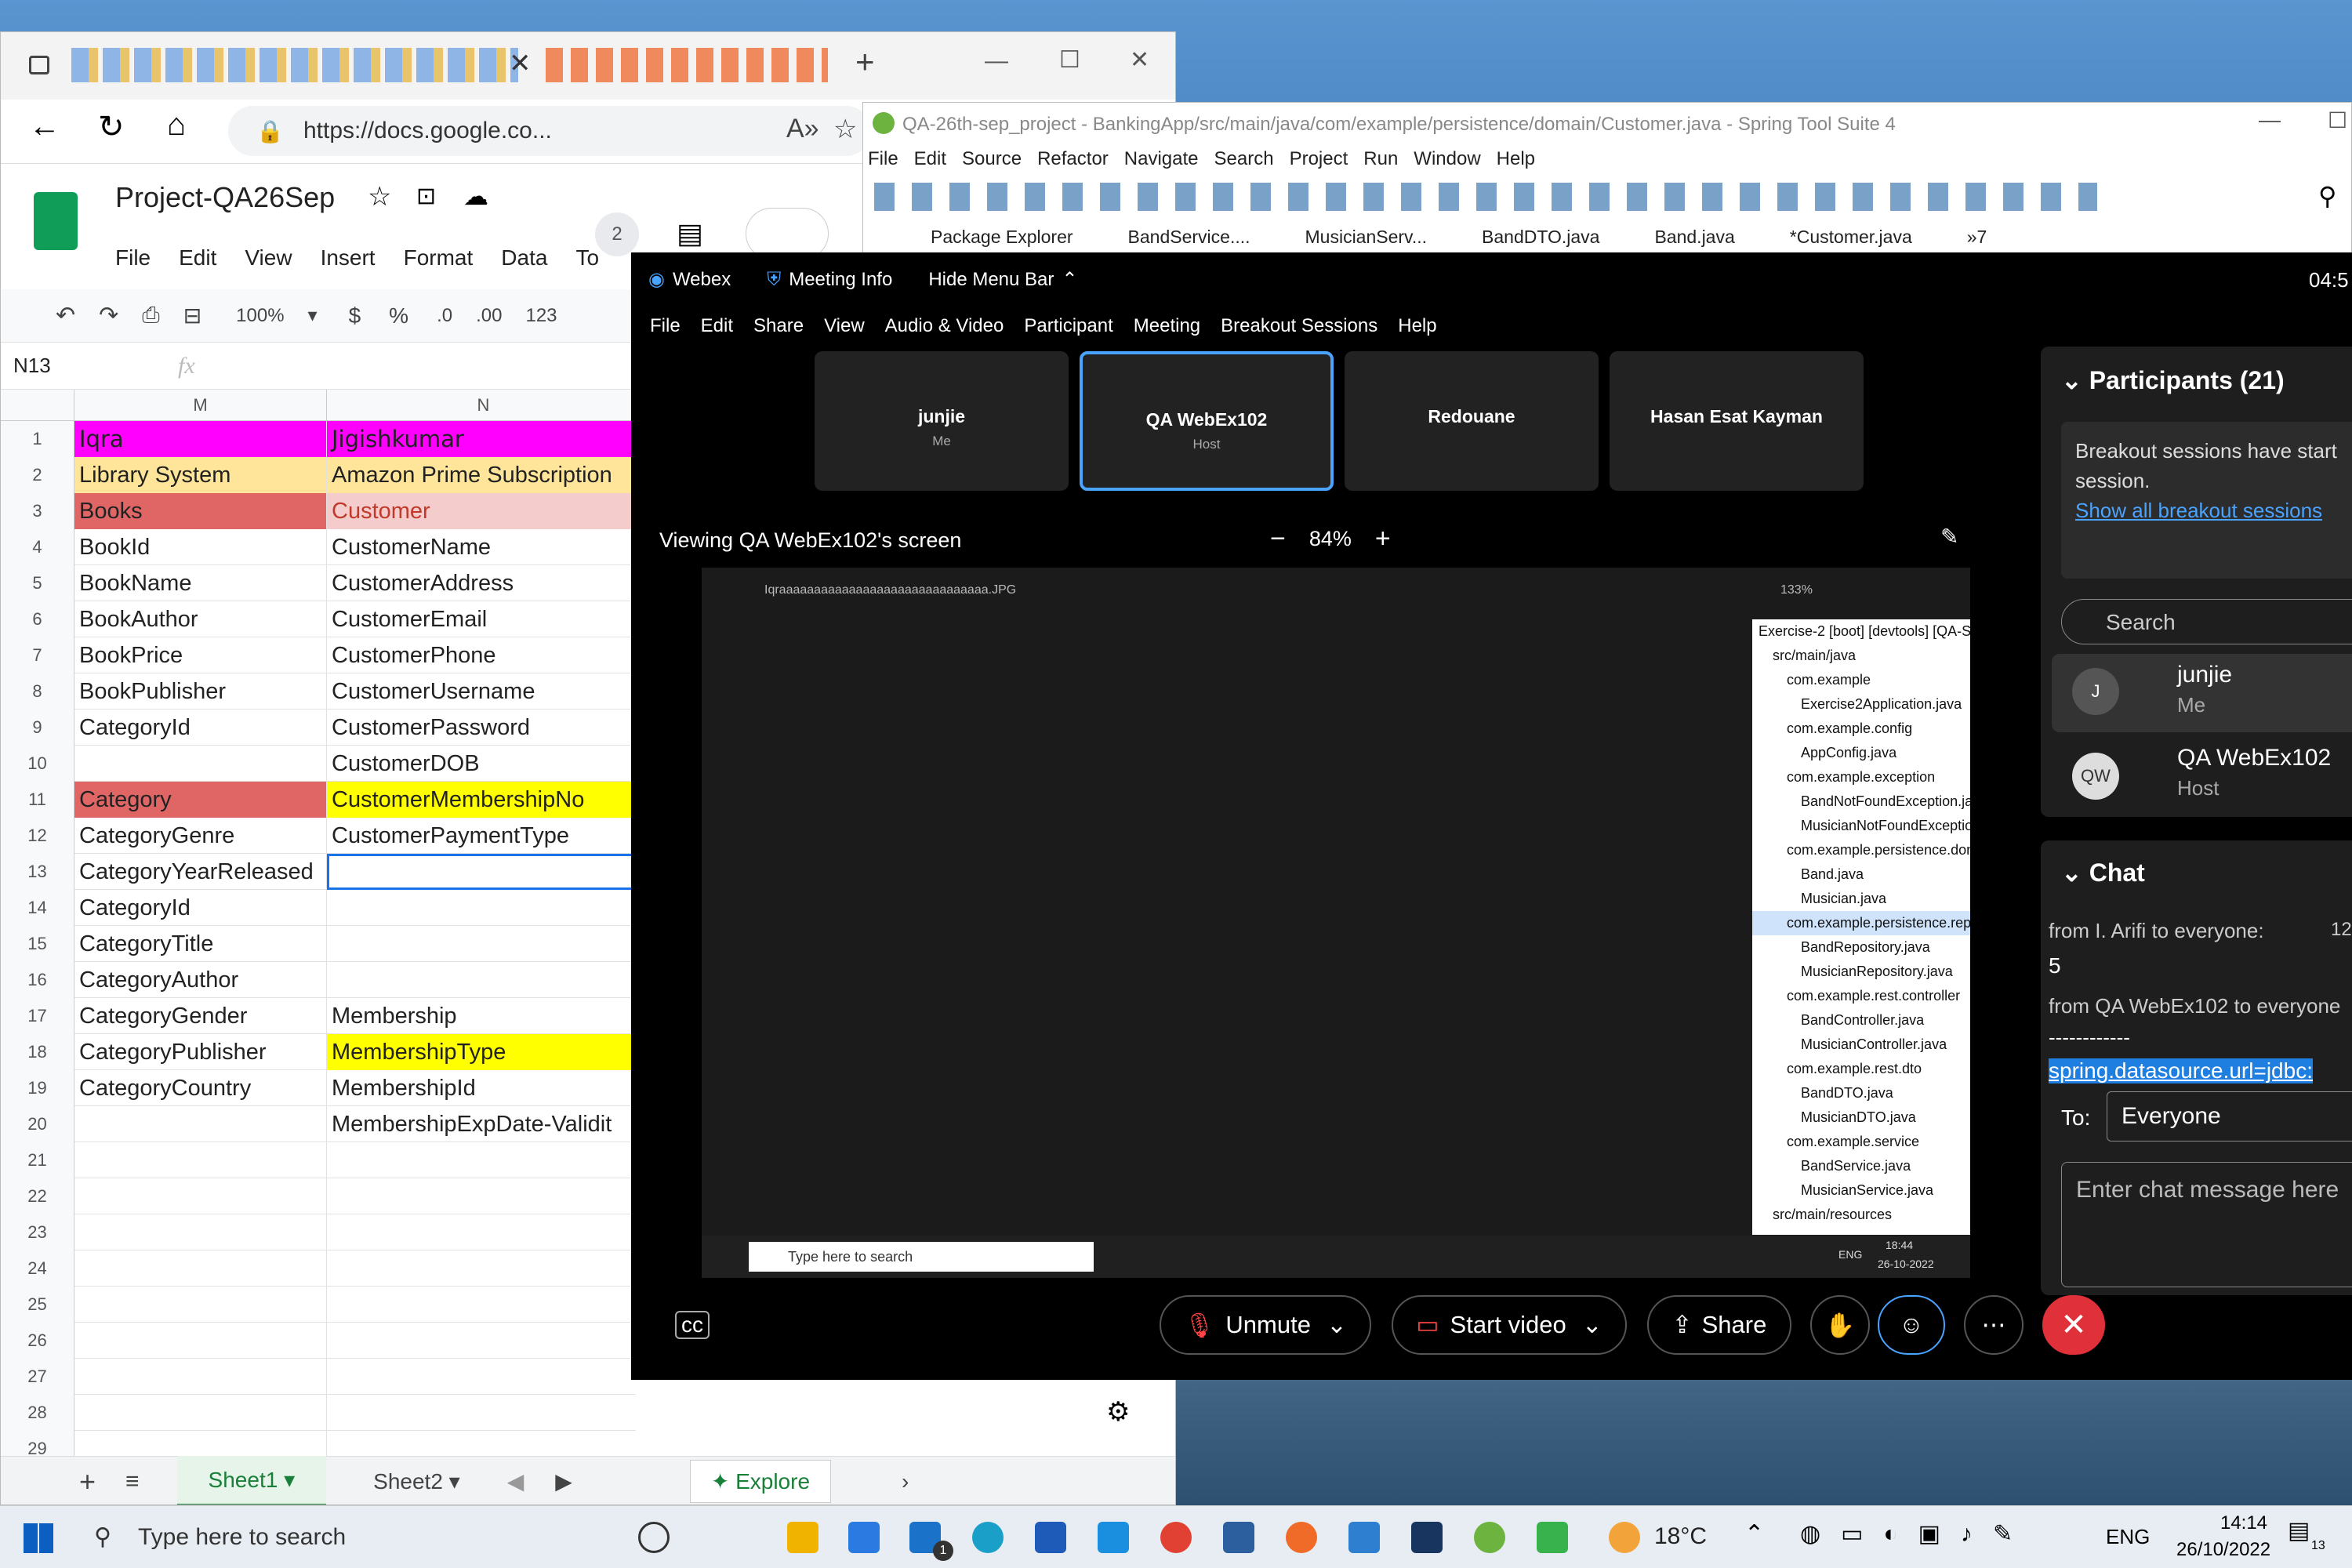 The image size is (2352, 1568). What do you see at coordinates (1319, 159) in the screenshot?
I see `sts-menu-project: Project` at bounding box center [1319, 159].